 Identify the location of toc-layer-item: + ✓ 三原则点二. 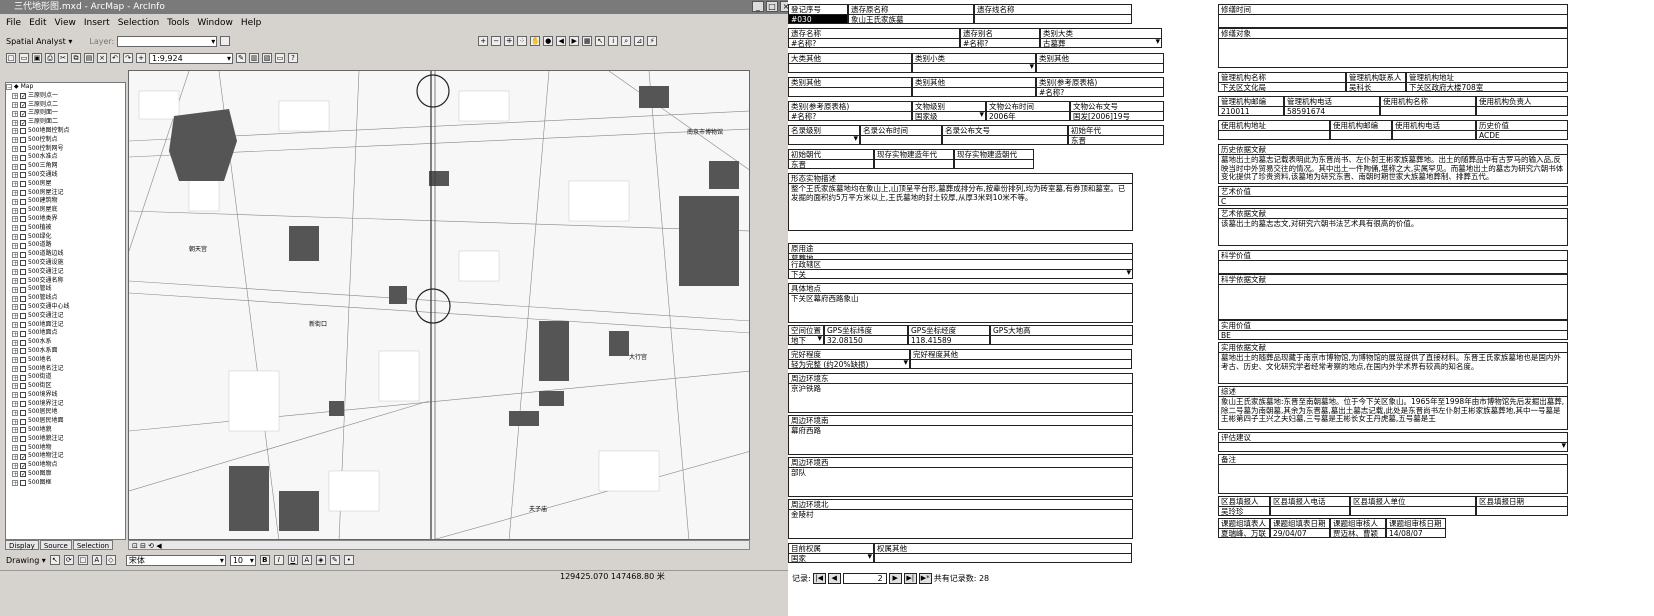
(65, 105).